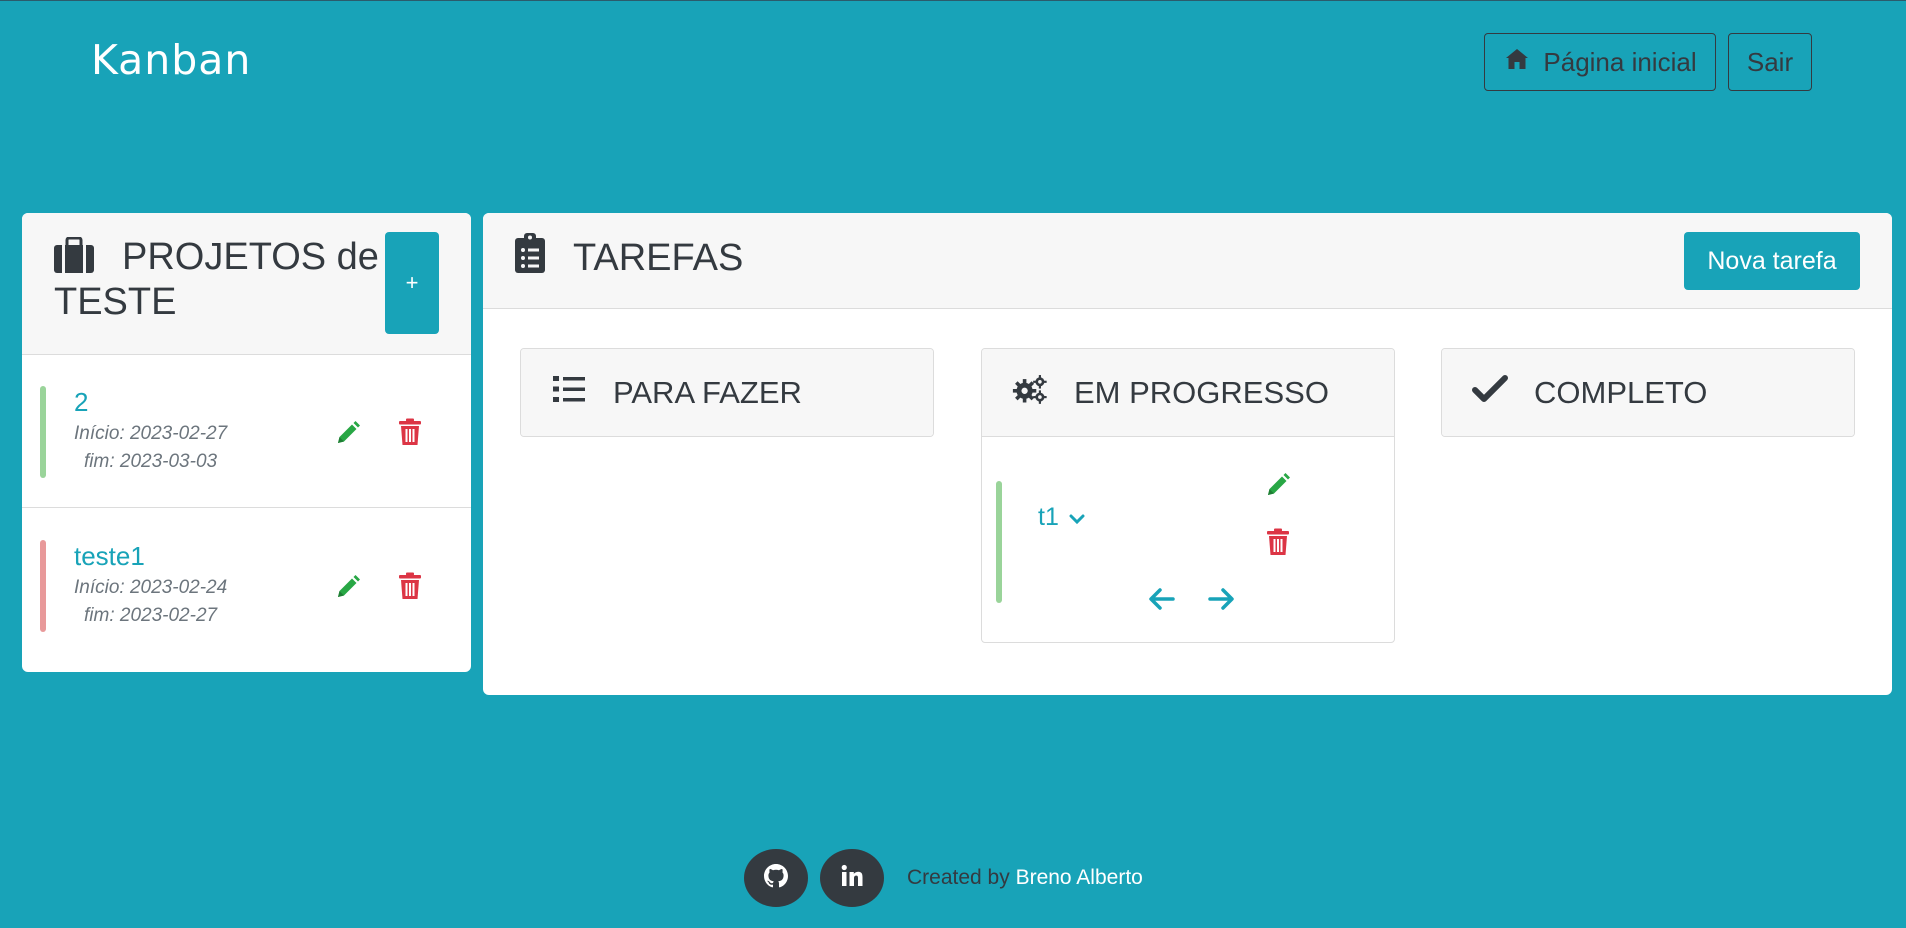 This screenshot has height=928, width=1906. I want to click on linkedin-icon, so click(852, 878).